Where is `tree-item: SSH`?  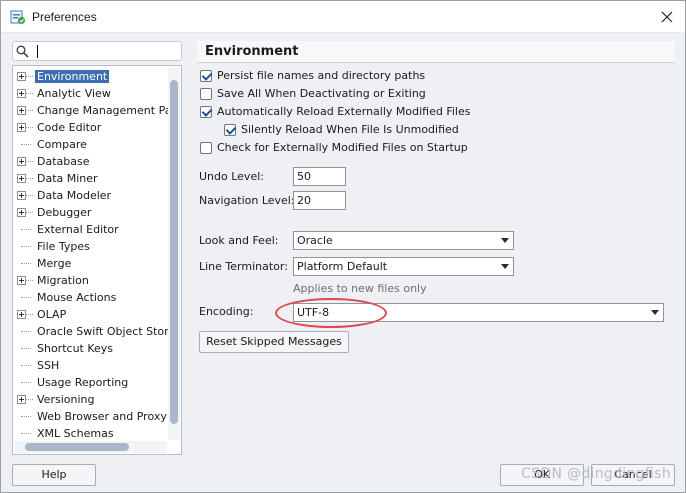
tree-item: SSH is located at coordinates (90, 365).